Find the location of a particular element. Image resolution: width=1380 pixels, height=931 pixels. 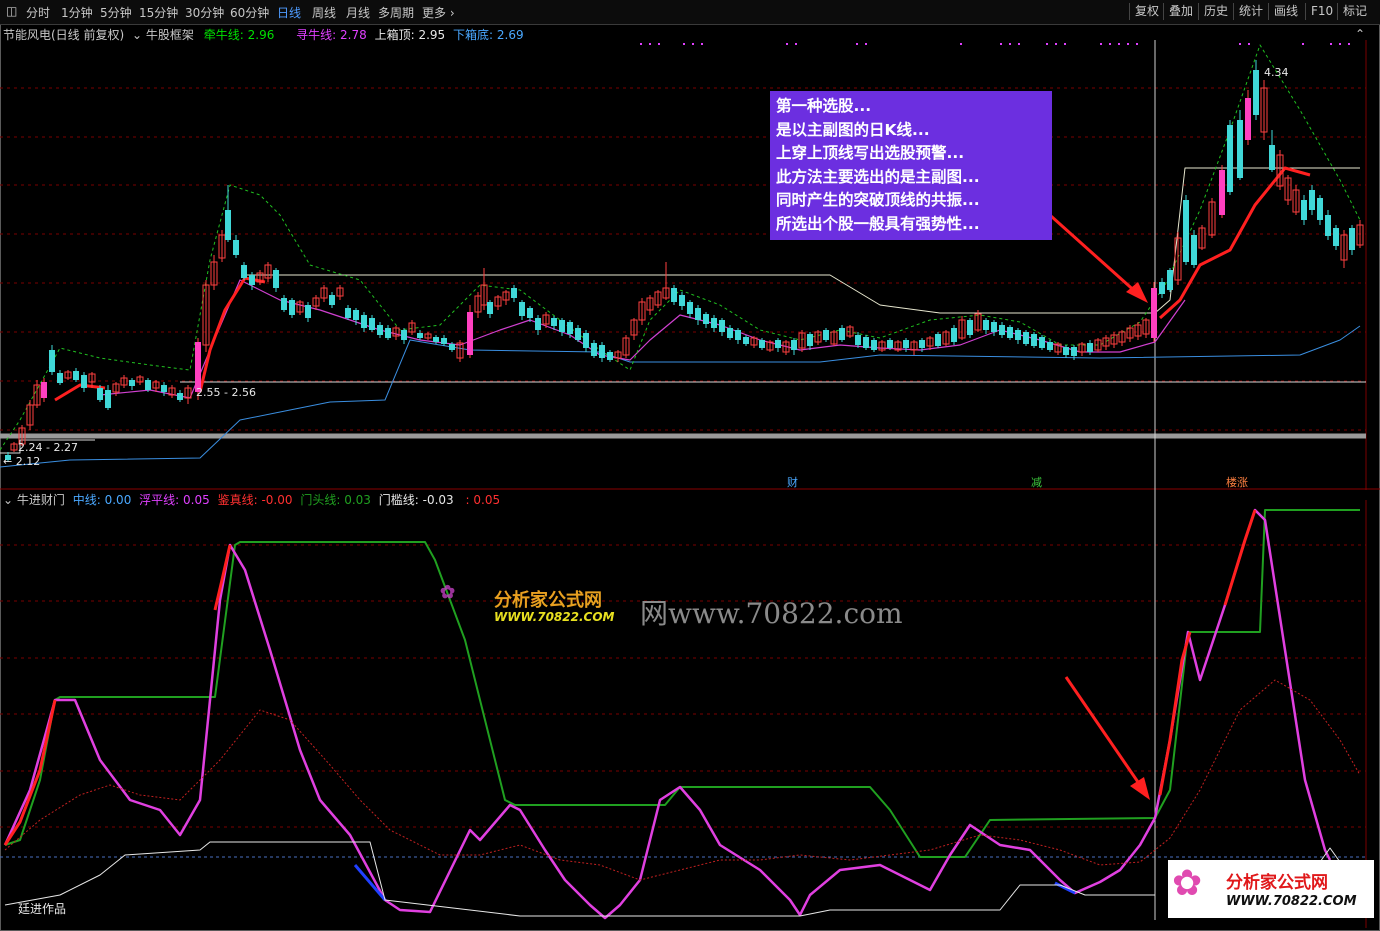

mid-line-label: 中线: is located at coordinates (86, 500).